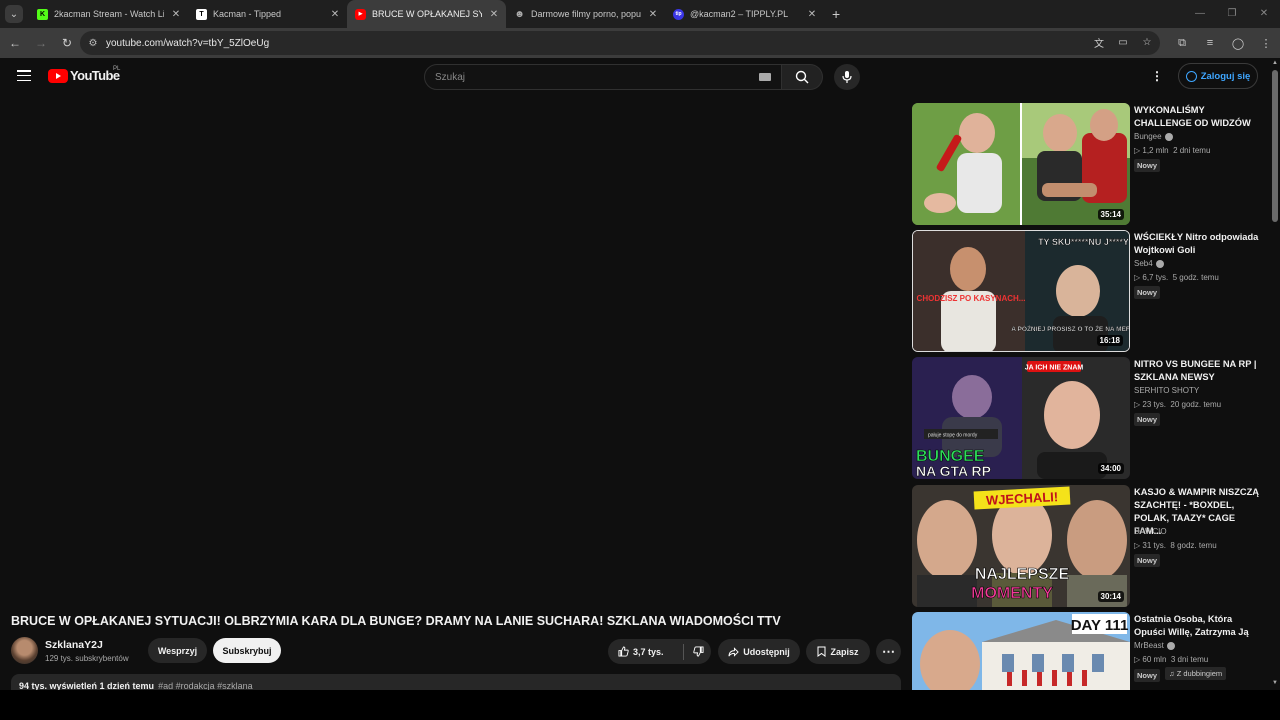  Describe the element at coordinates (1275, 146) in the screenshot. I see `scrollbar-thumb` at that location.